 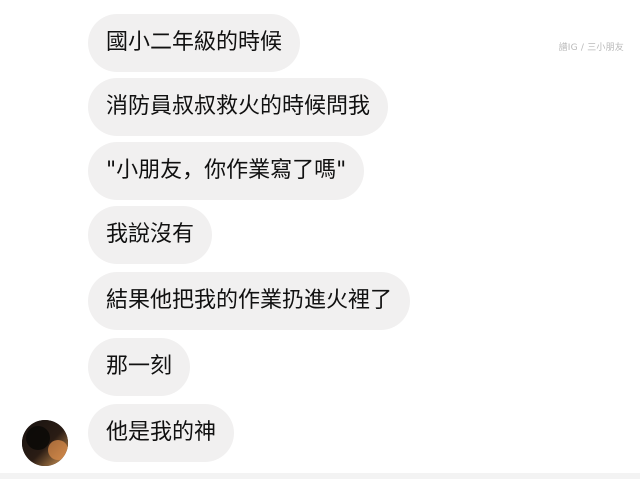 What do you see at coordinates (591, 48) in the screenshot?
I see `watermark-text: 譜IG / 三小朋友` at bounding box center [591, 48].